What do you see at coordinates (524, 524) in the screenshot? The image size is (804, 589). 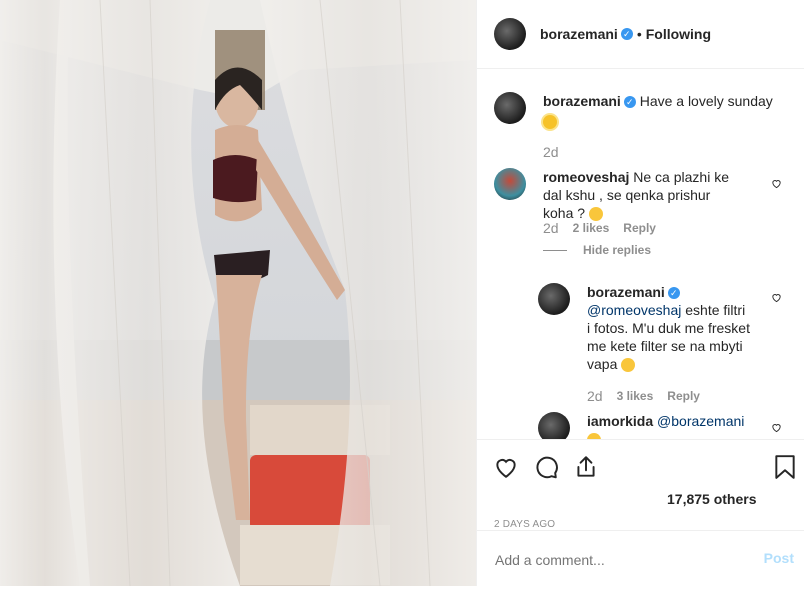 I see `post-date: 2 DAYS AGO` at bounding box center [524, 524].